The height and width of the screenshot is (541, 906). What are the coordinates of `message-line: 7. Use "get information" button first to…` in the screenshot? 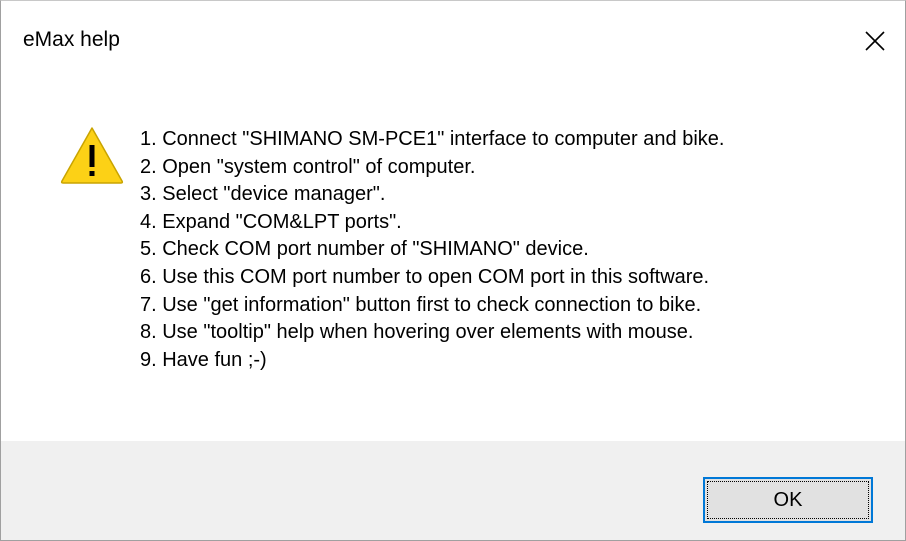 It's located at (421, 304).